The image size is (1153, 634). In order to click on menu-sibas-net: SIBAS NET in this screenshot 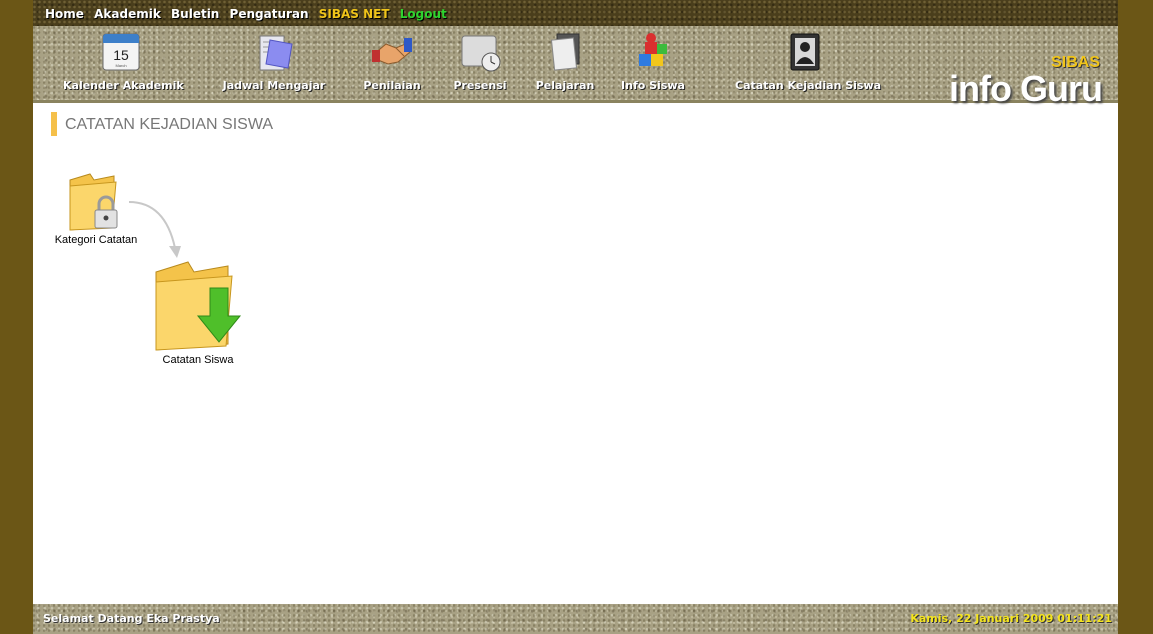, I will do `click(354, 14)`.